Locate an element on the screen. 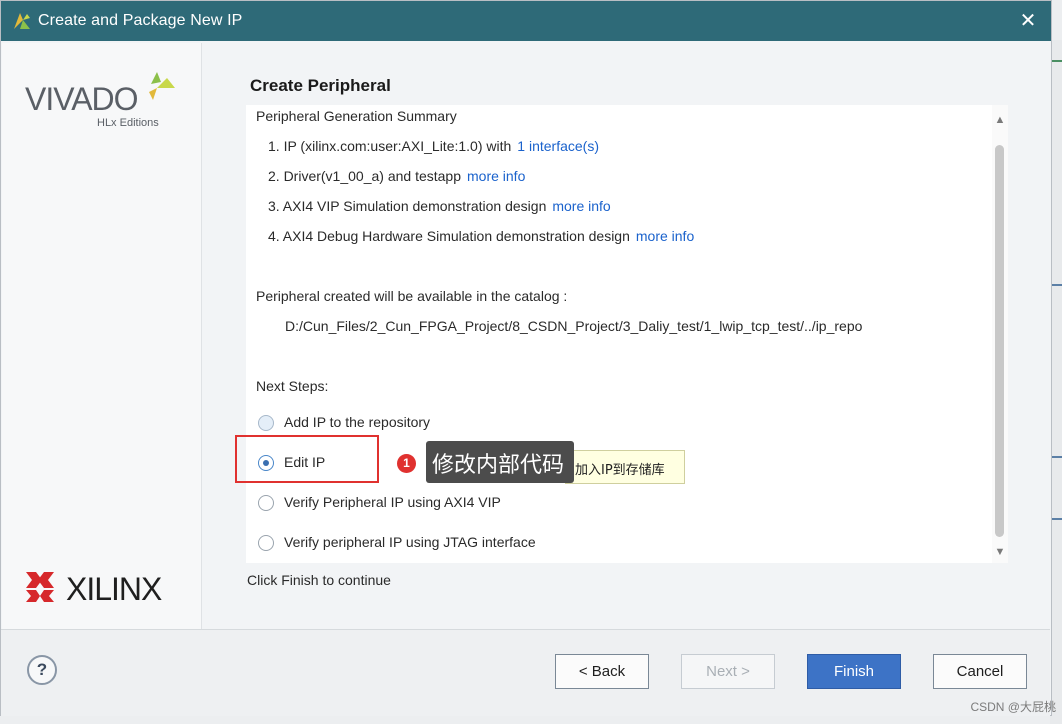  summary-item-text: 2. Driver(v1_00_a) and testapp is located at coordinates (364, 176).